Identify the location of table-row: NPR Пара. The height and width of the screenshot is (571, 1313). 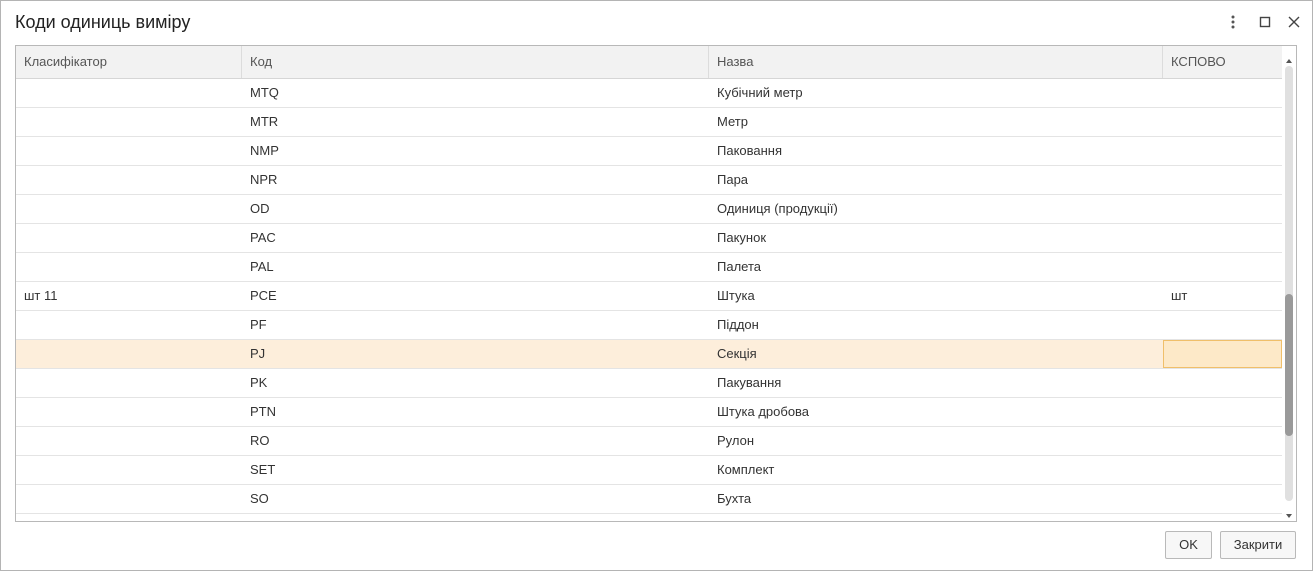
(649, 180).